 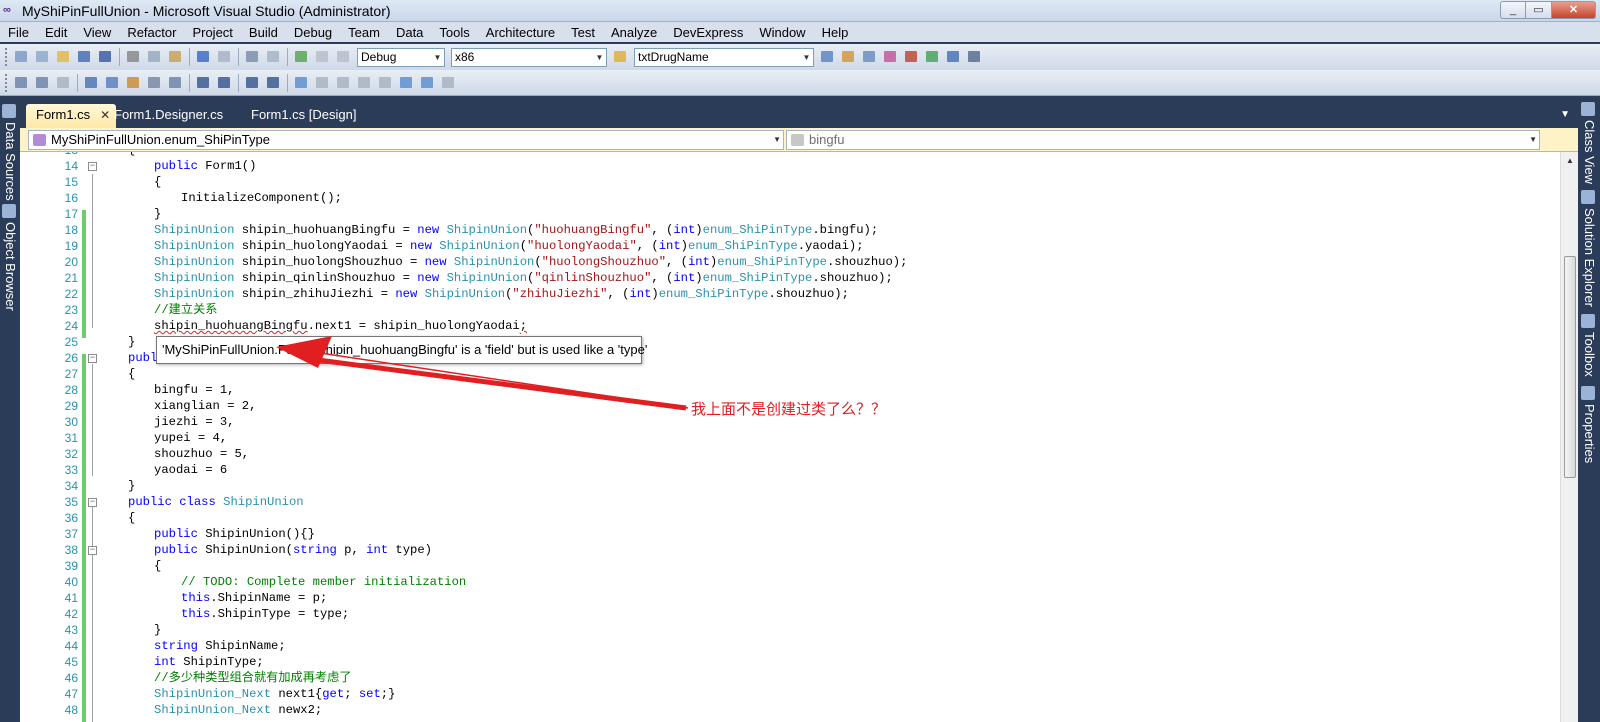 I want to click on menu-window: Window, so click(x=782, y=32).